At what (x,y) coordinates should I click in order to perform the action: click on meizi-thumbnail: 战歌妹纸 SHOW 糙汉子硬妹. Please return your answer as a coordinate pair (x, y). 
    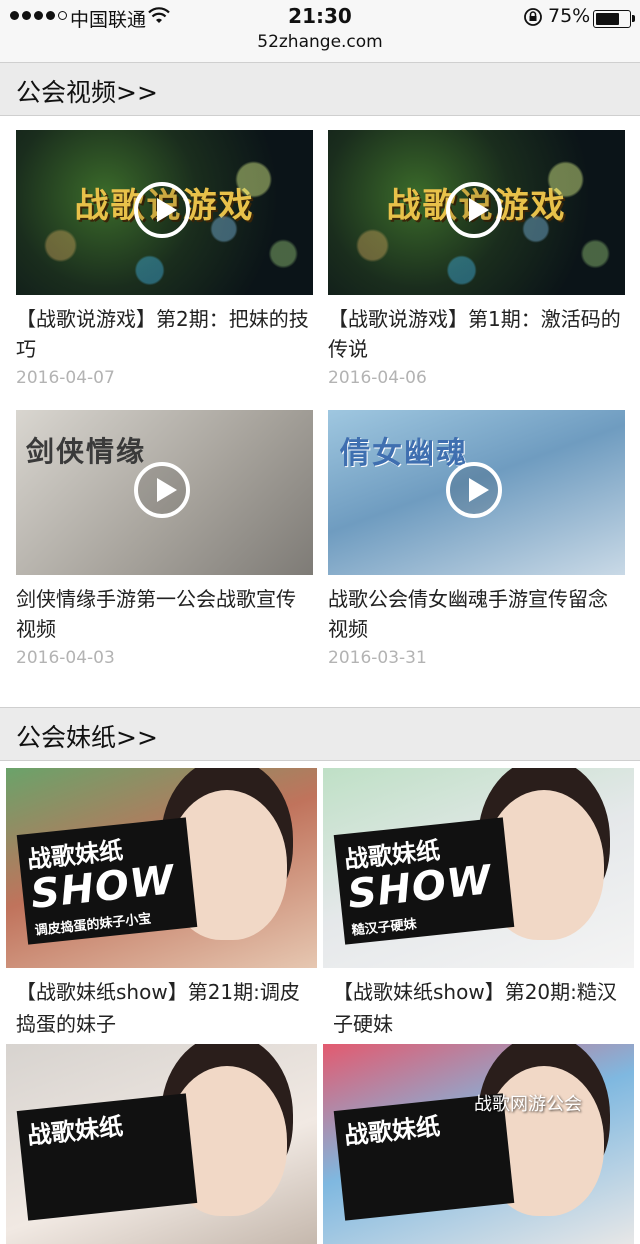
    Looking at the image, I should click on (478, 868).